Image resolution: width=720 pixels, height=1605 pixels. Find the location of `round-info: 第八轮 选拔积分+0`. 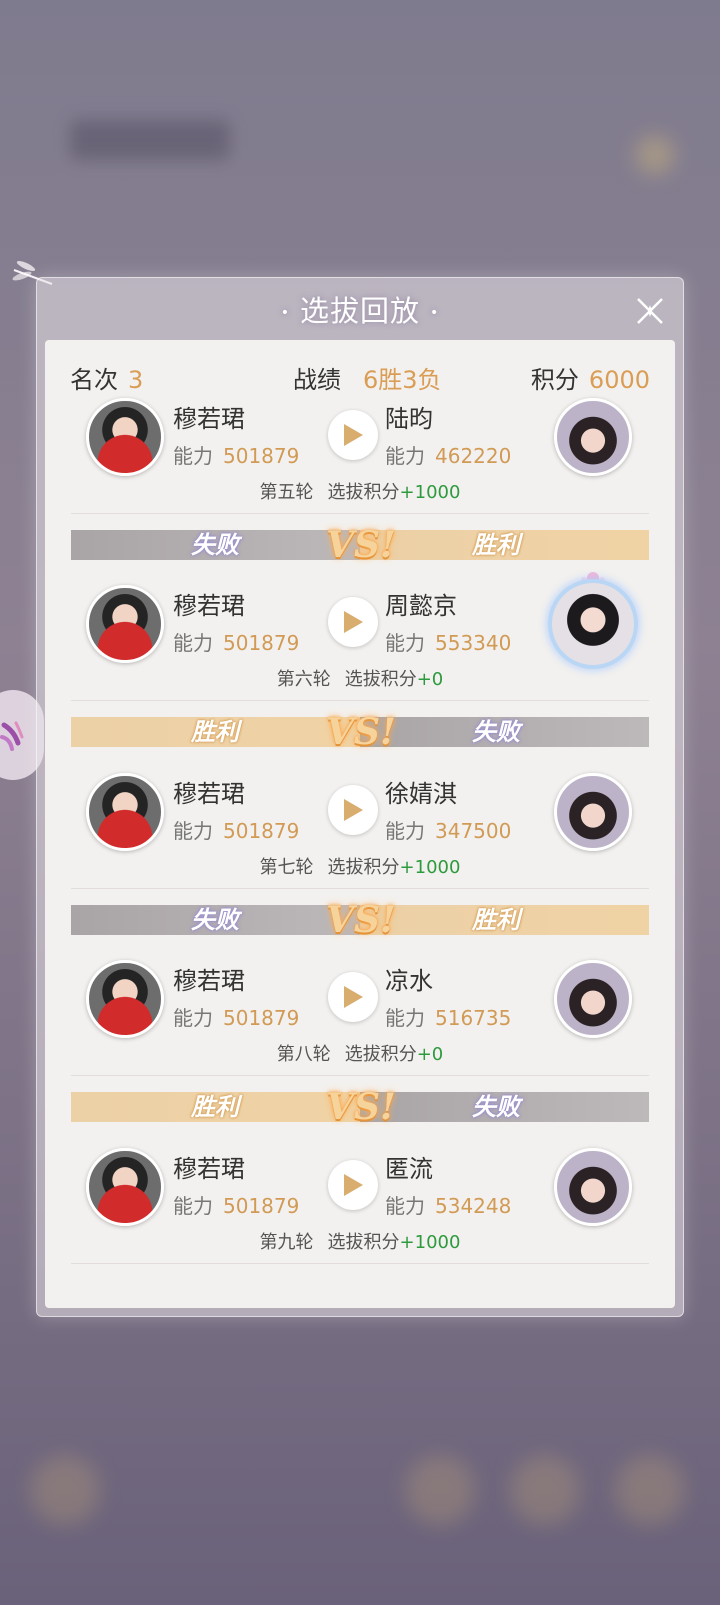

round-info: 第八轮 选拔积分+0 is located at coordinates (360, 1053).